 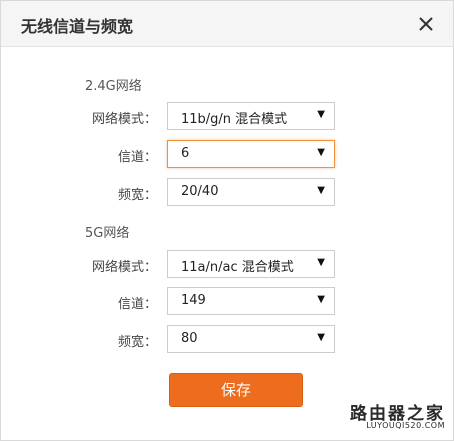 What do you see at coordinates (137, 157) in the screenshot?
I see `channel-label-2-4g: 信道：` at bounding box center [137, 157].